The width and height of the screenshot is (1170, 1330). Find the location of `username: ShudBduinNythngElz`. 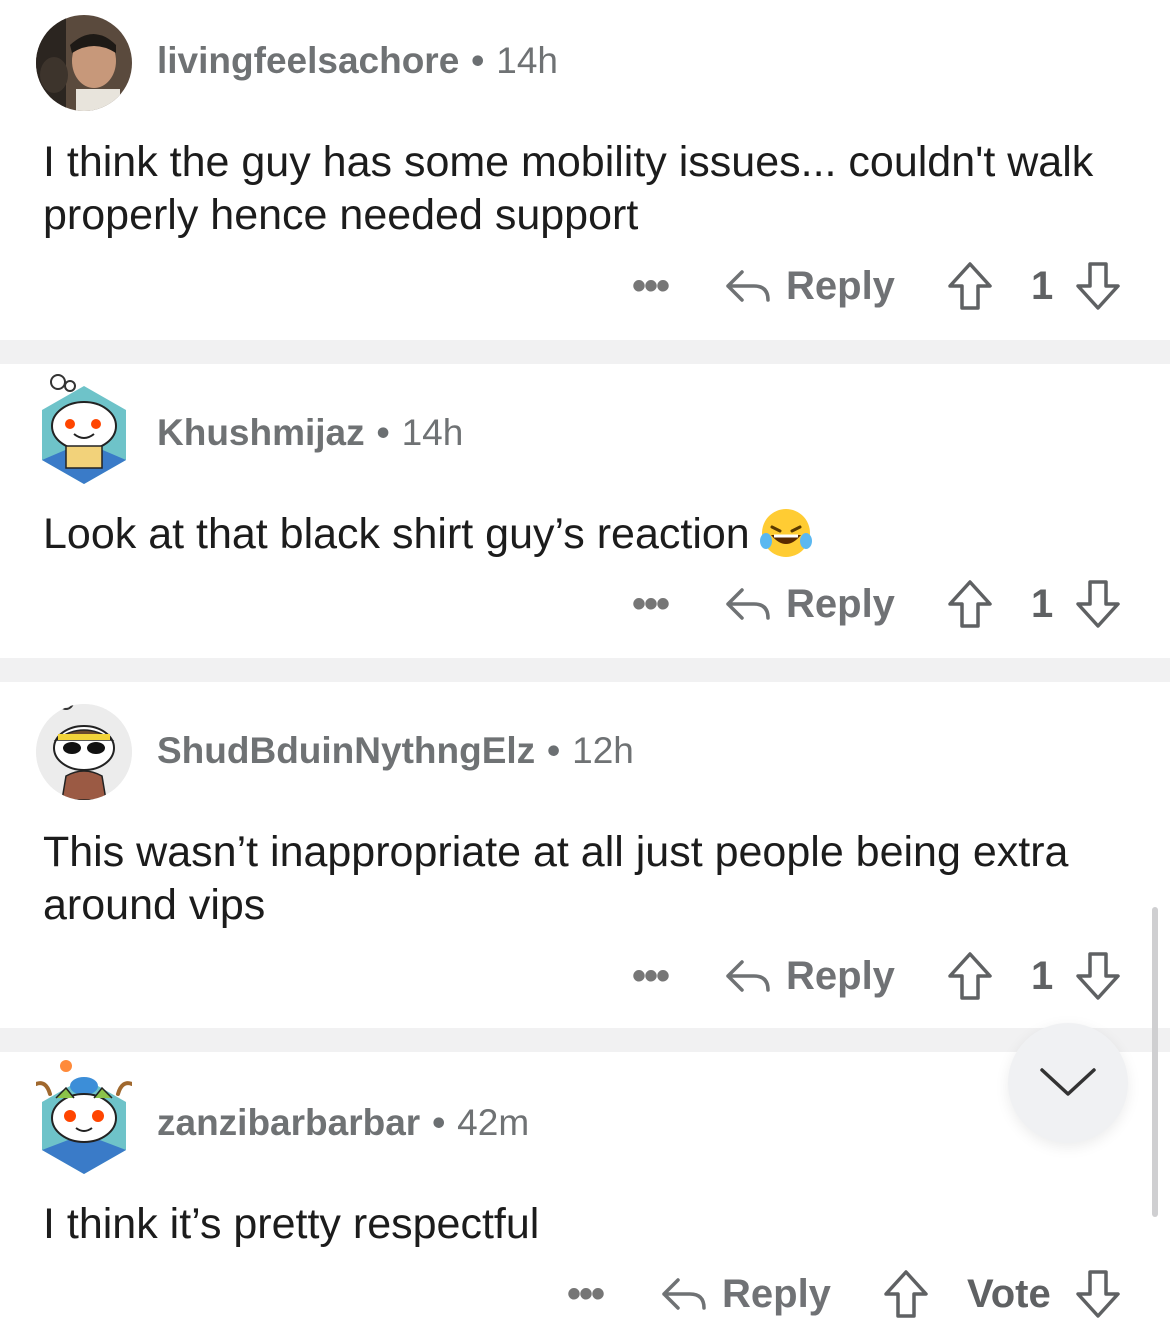

username: ShudBduinNythngElz is located at coordinates (346, 750).